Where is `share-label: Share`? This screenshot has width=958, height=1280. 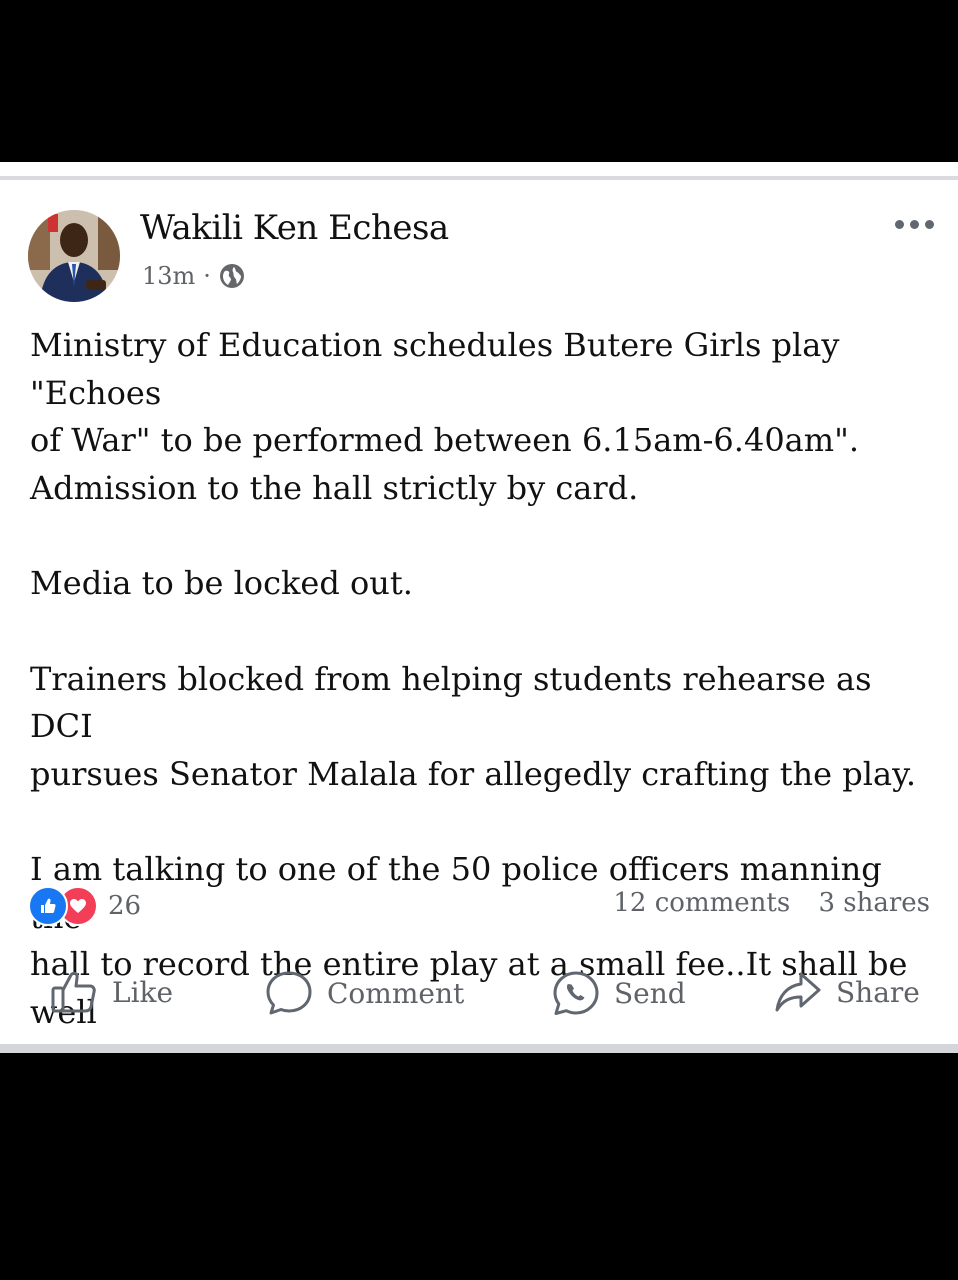
share-label: Share is located at coordinates (878, 992).